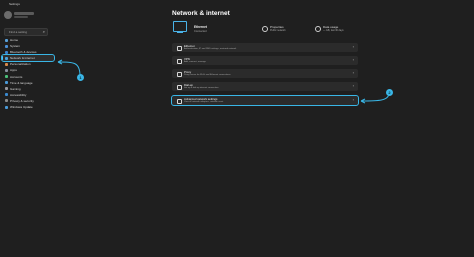 The image size is (474, 257). What do you see at coordinates (80, 77) in the screenshot?
I see `callout-1: 1` at bounding box center [80, 77].